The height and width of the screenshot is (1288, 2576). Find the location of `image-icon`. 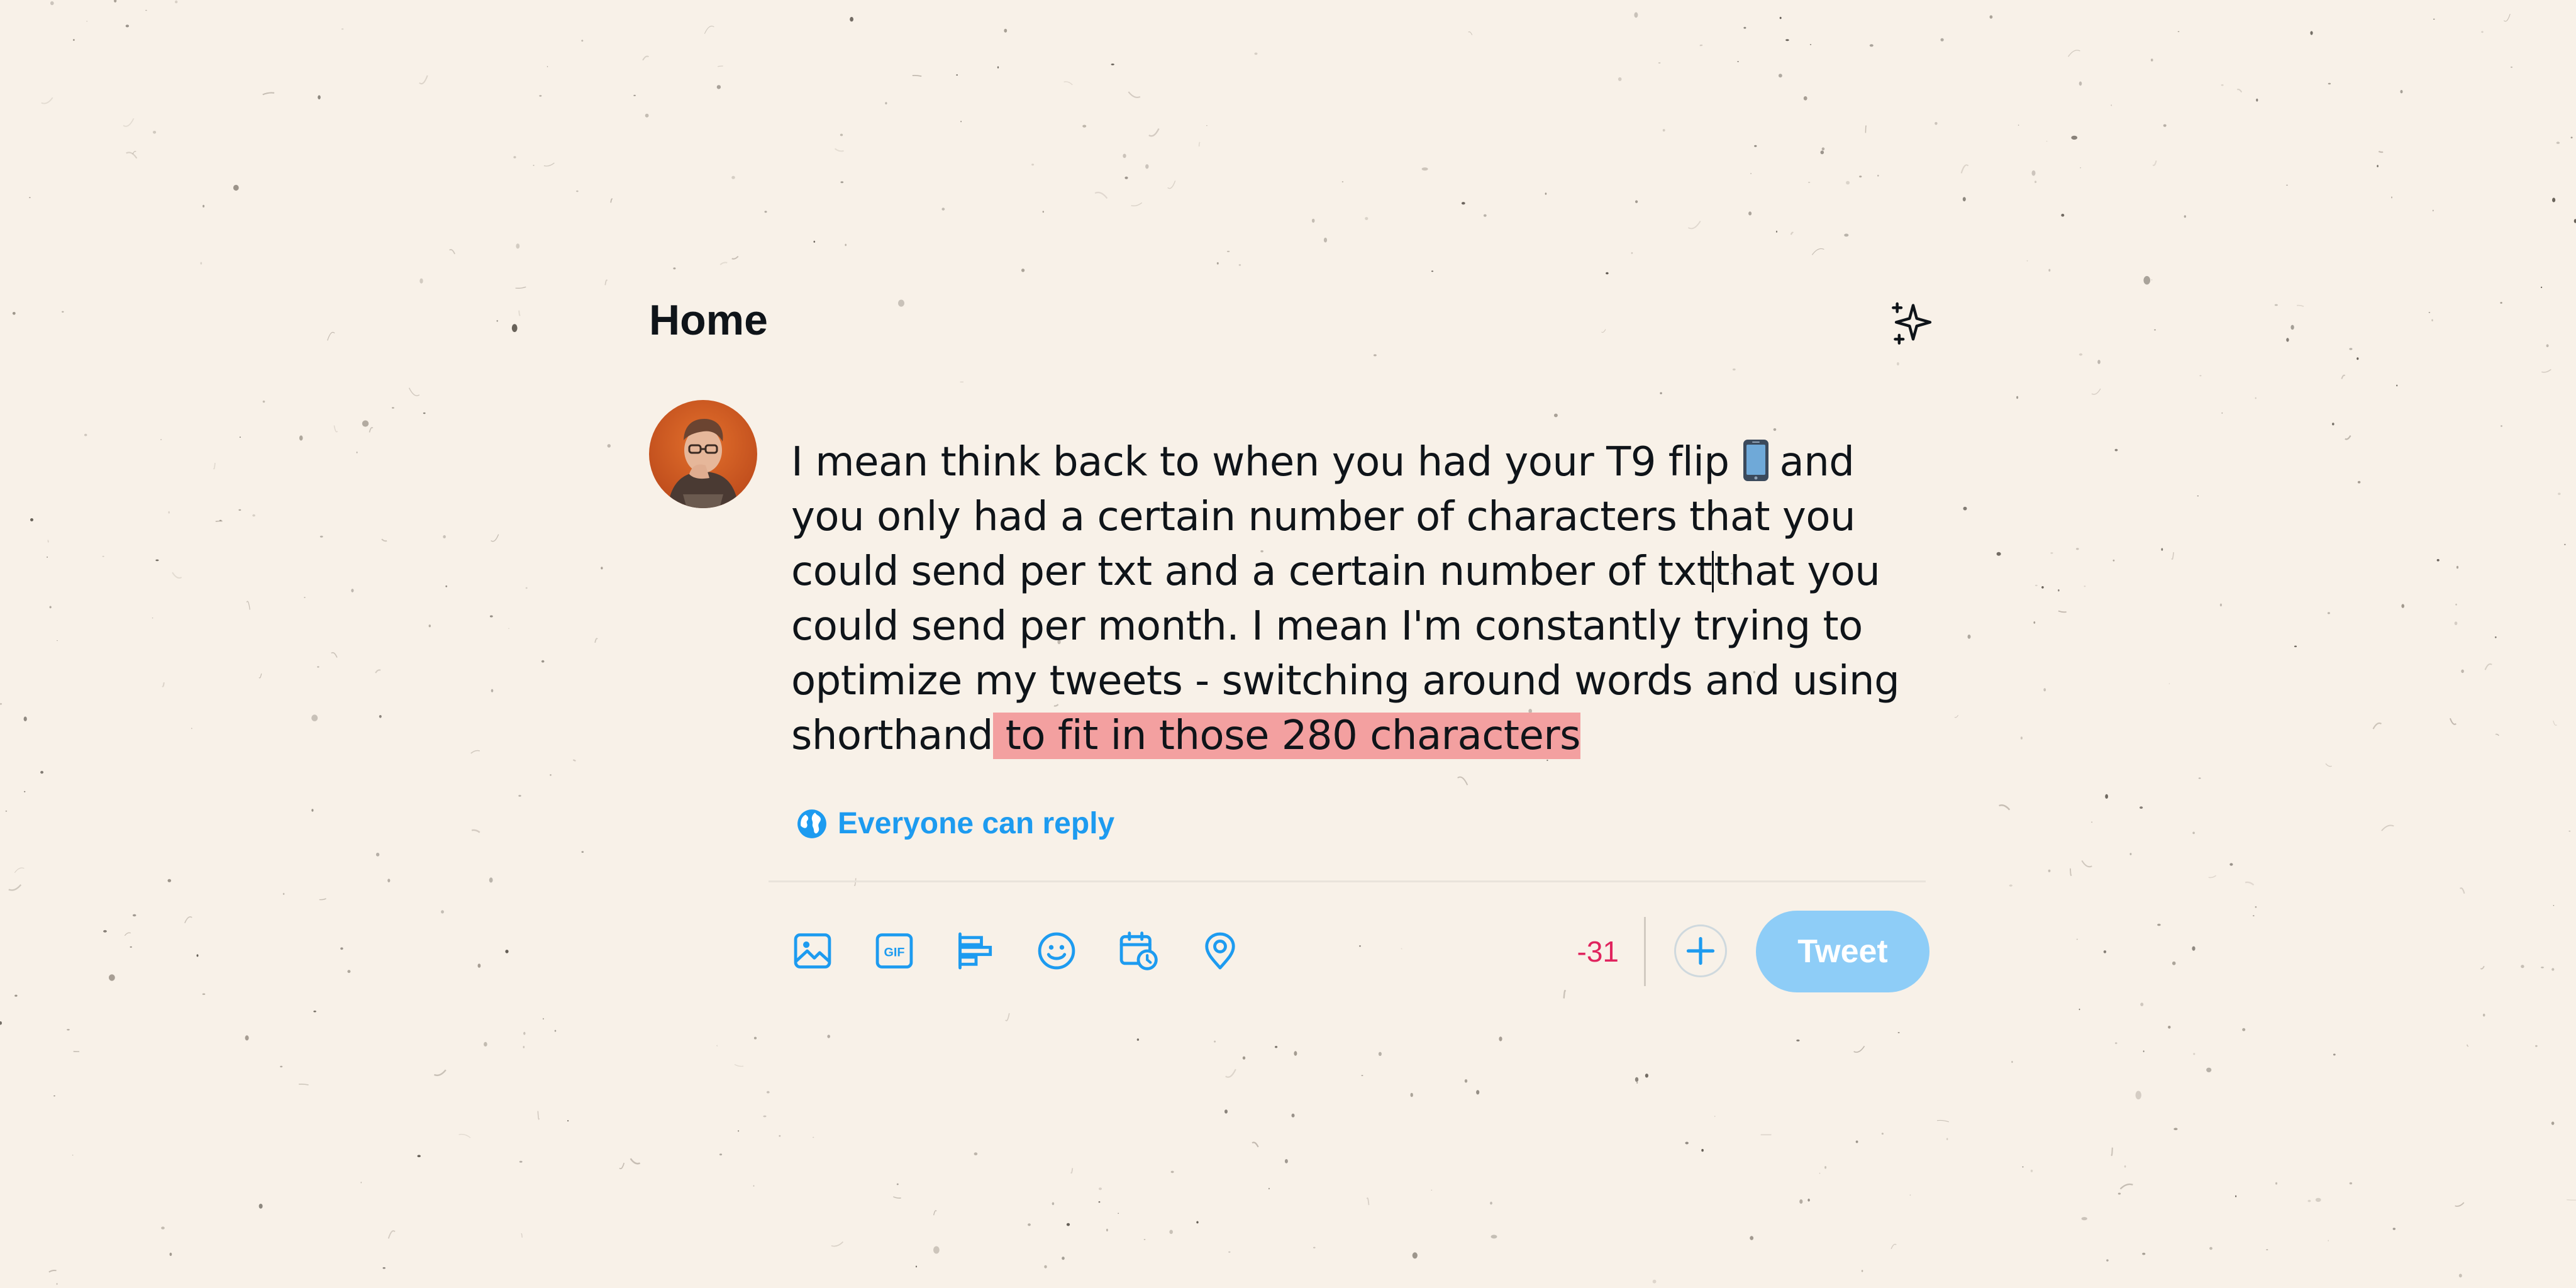

image-icon is located at coordinates (812, 951).